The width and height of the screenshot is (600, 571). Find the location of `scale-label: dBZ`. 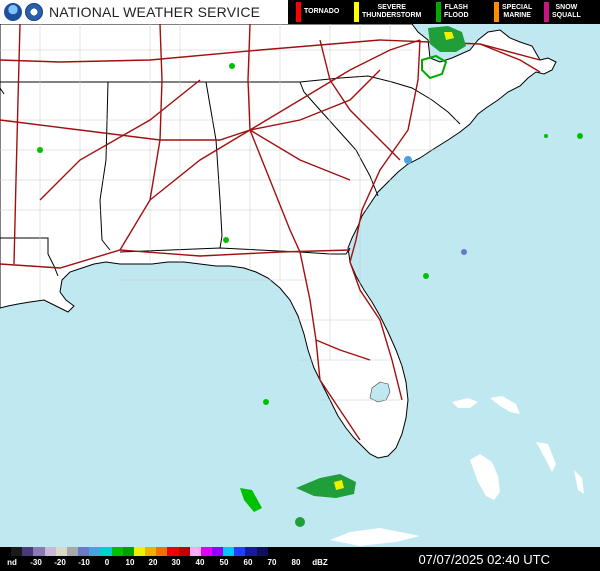

scale-label: dBZ is located at coordinates (320, 562).